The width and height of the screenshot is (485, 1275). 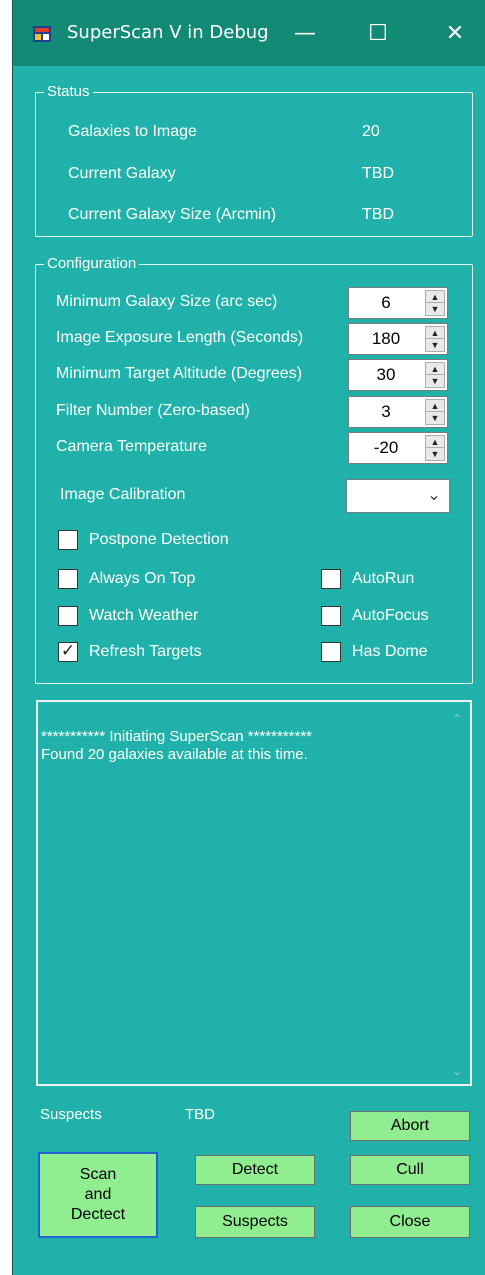 What do you see at coordinates (159, 540) in the screenshot?
I see `postpone-detection-label: Postpone Detection` at bounding box center [159, 540].